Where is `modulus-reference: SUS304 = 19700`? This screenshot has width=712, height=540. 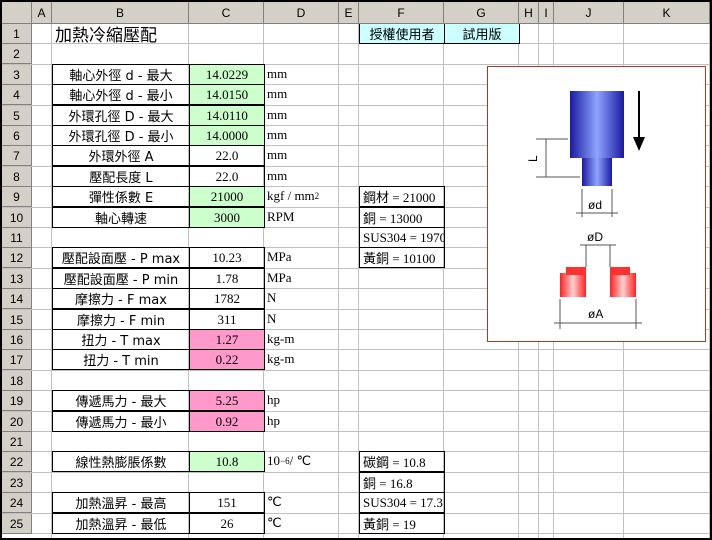
modulus-reference: SUS304 = 19700 is located at coordinates (402, 237).